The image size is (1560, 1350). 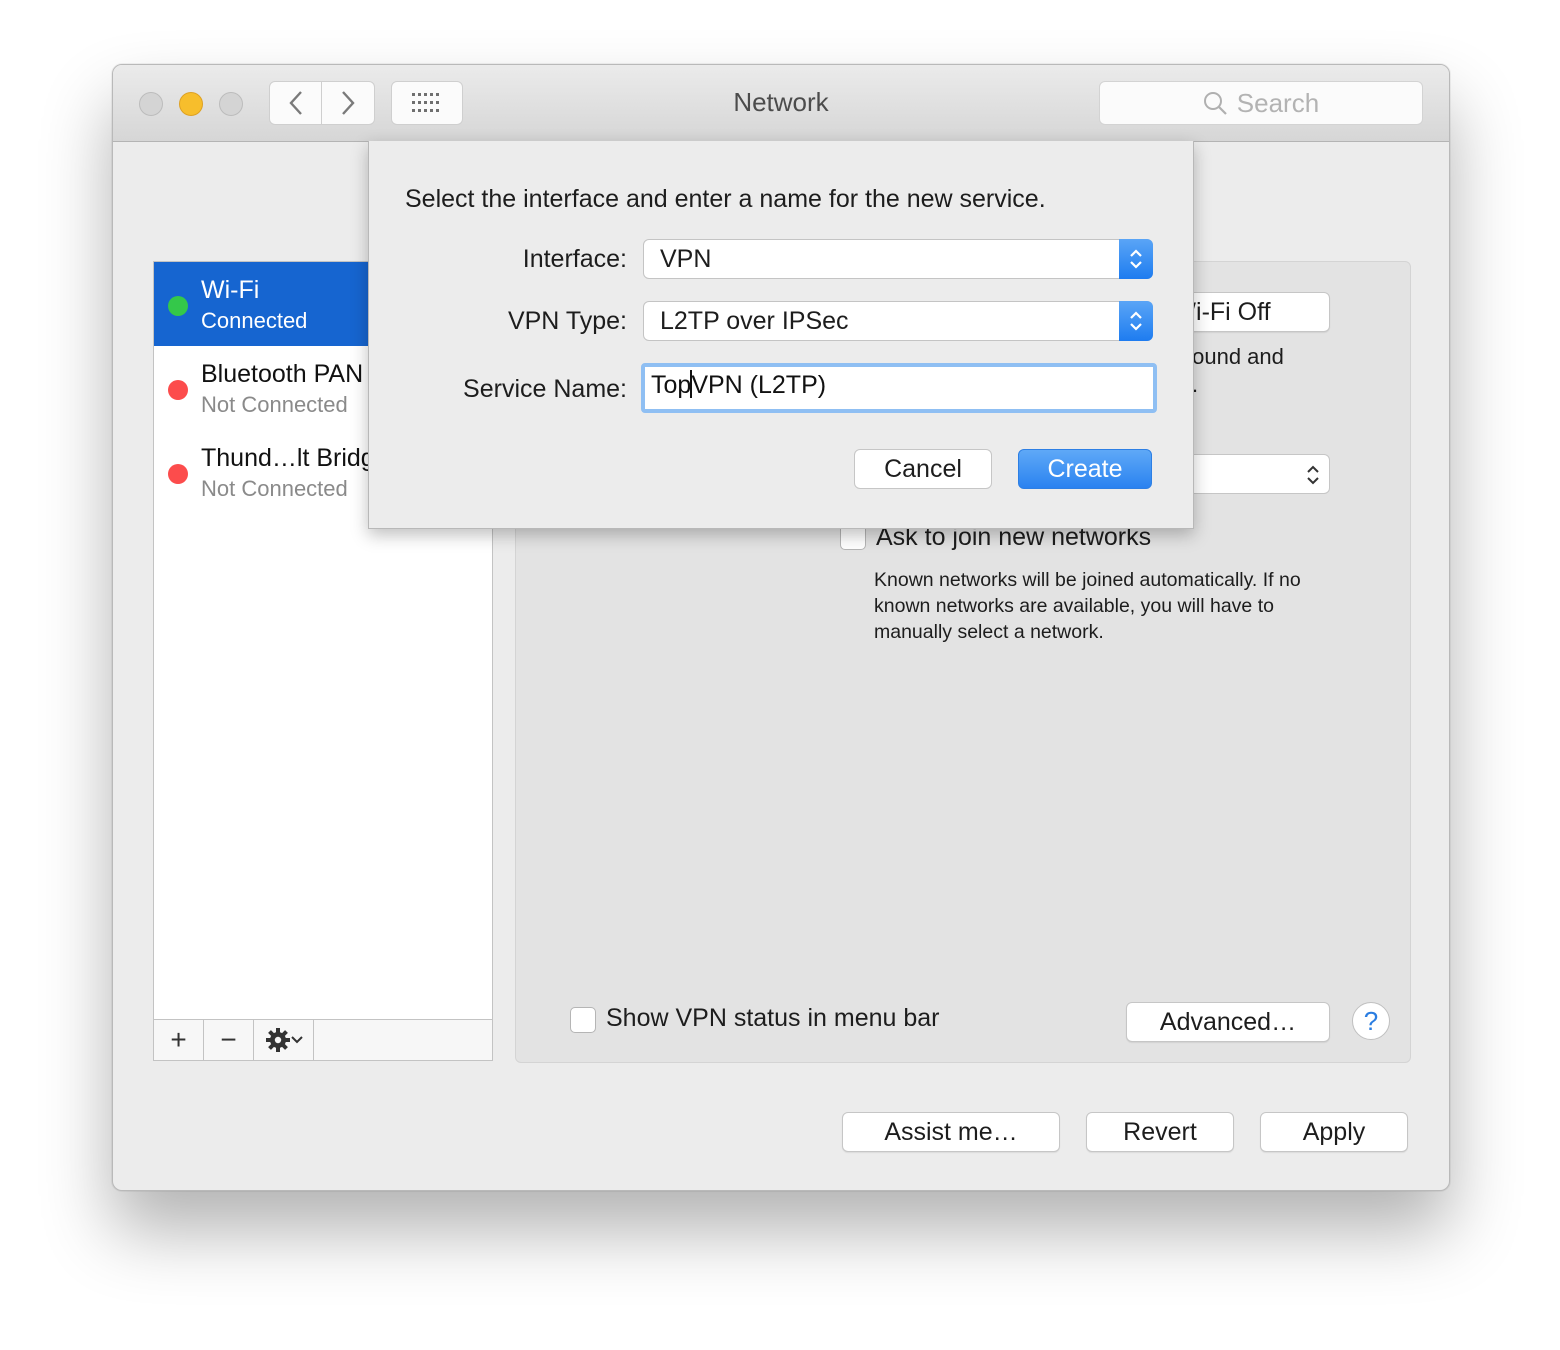 What do you see at coordinates (178, 306) in the screenshot?
I see `status-dot-connected` at bounding box center [178, 306].